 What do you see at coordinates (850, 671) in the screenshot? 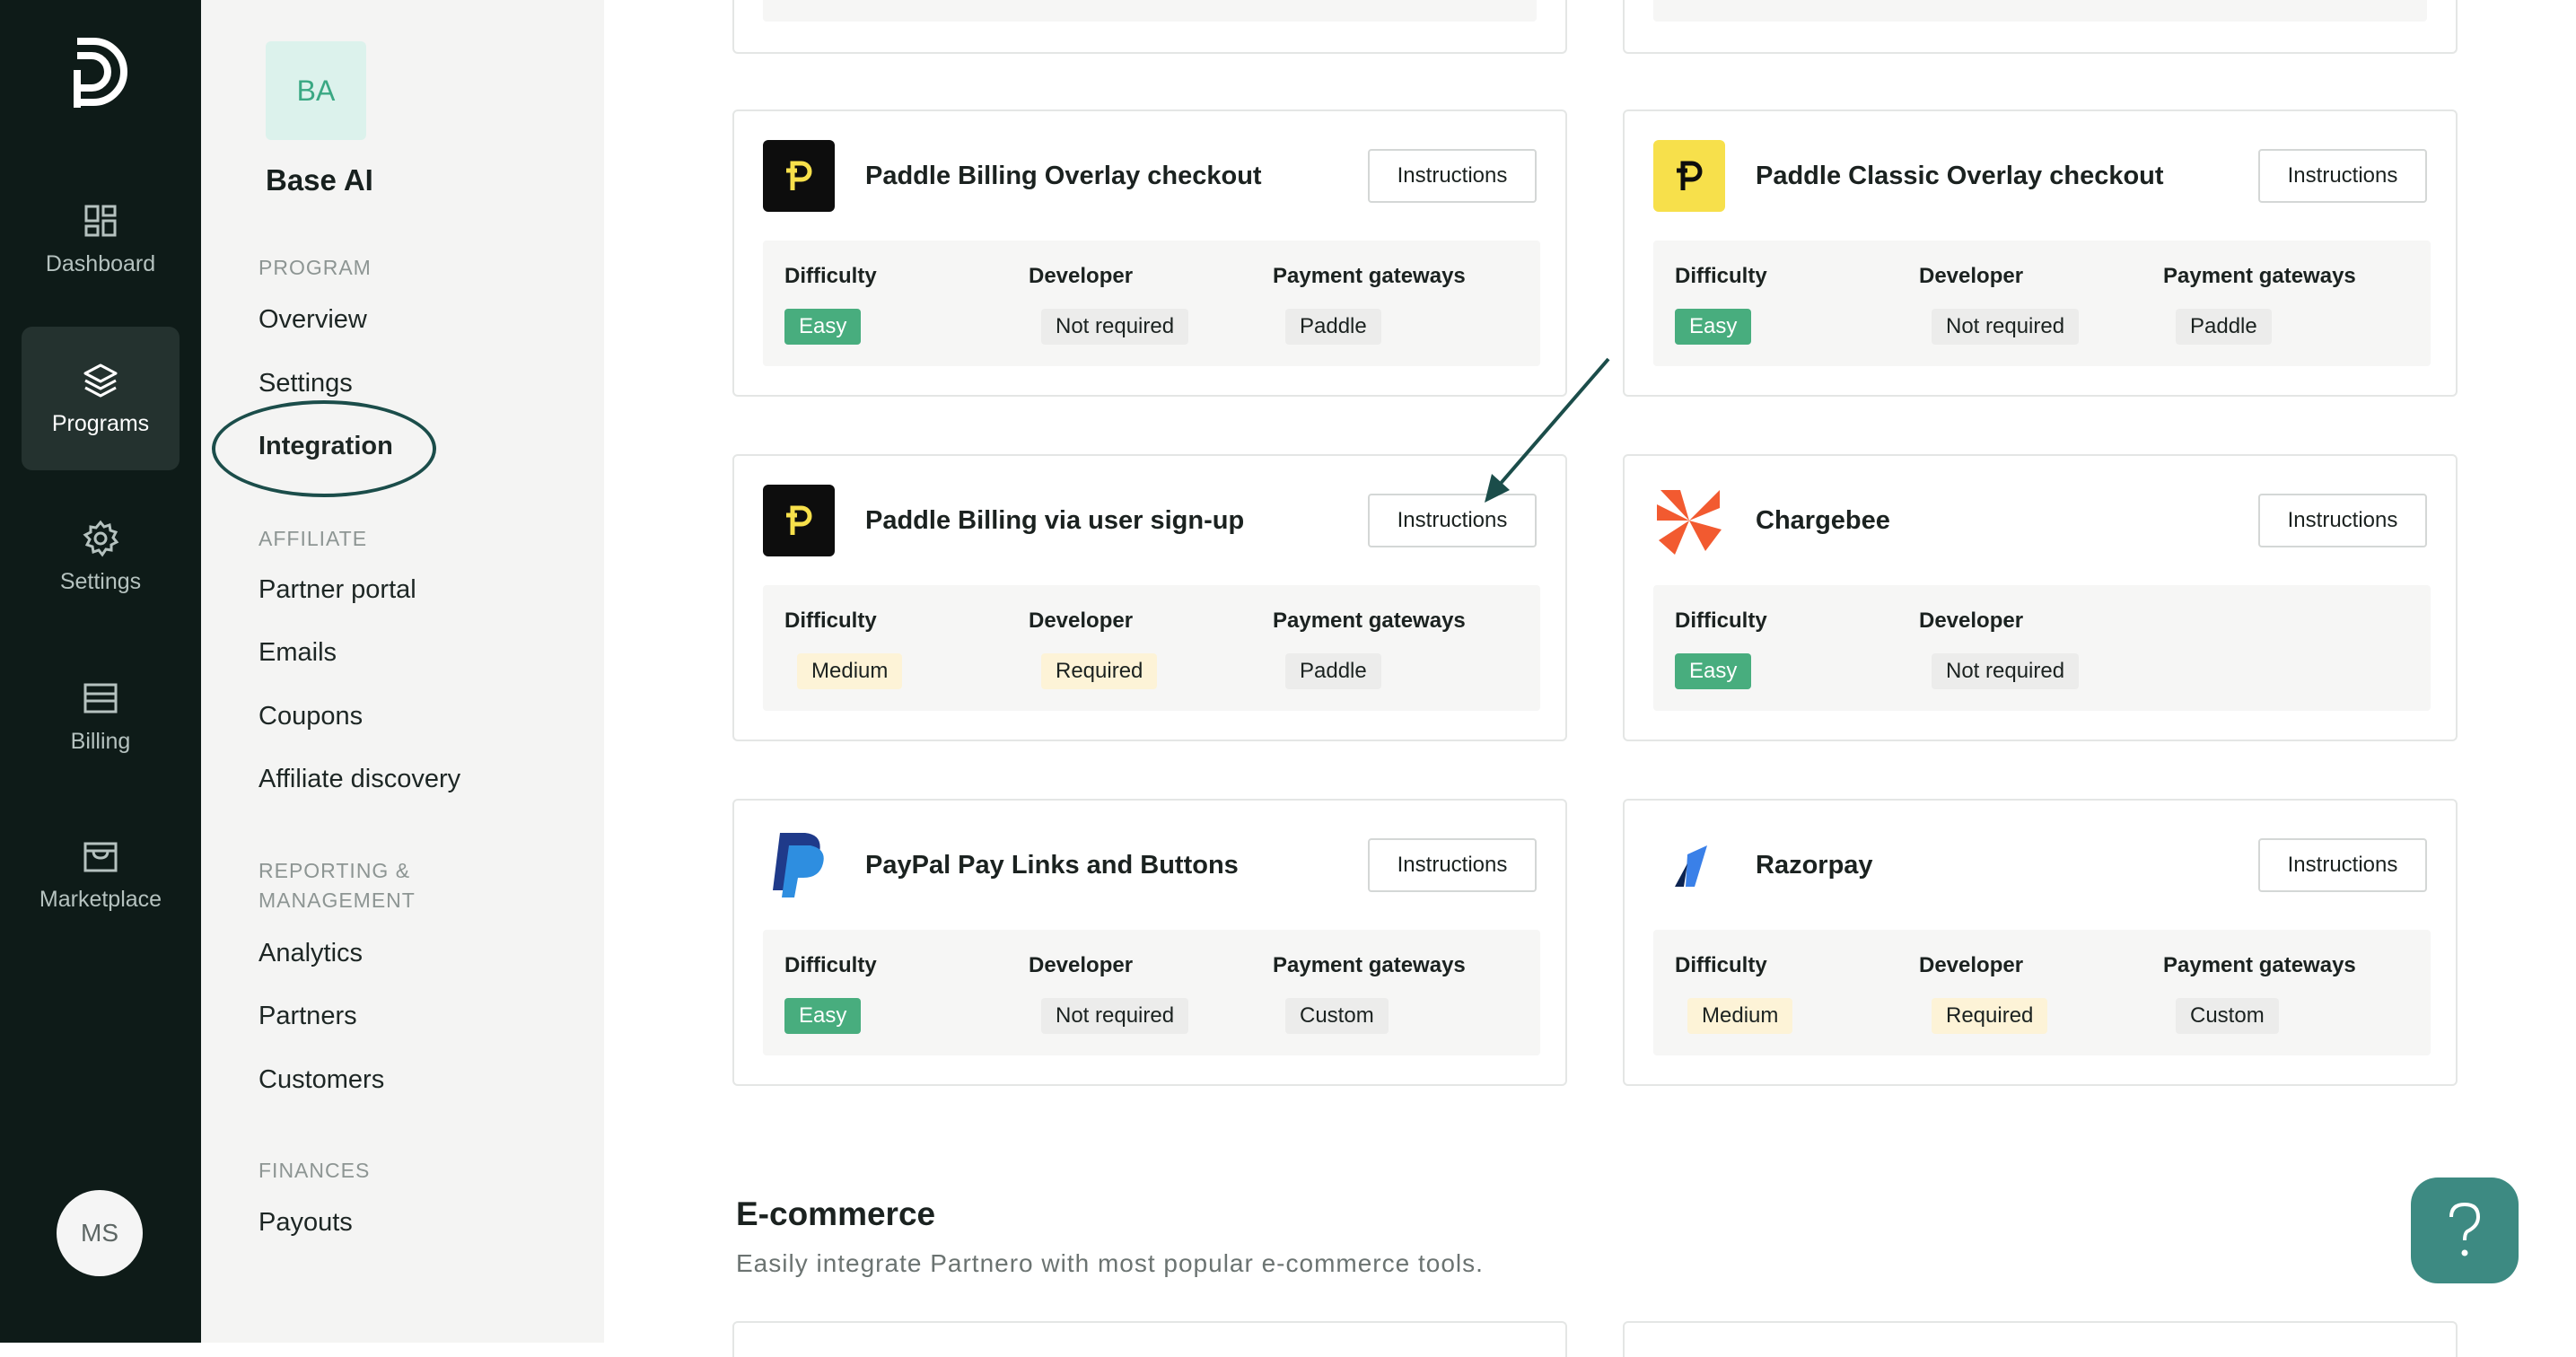
I see `difficulty-badge: Medium` at bounding box center [850, 671].